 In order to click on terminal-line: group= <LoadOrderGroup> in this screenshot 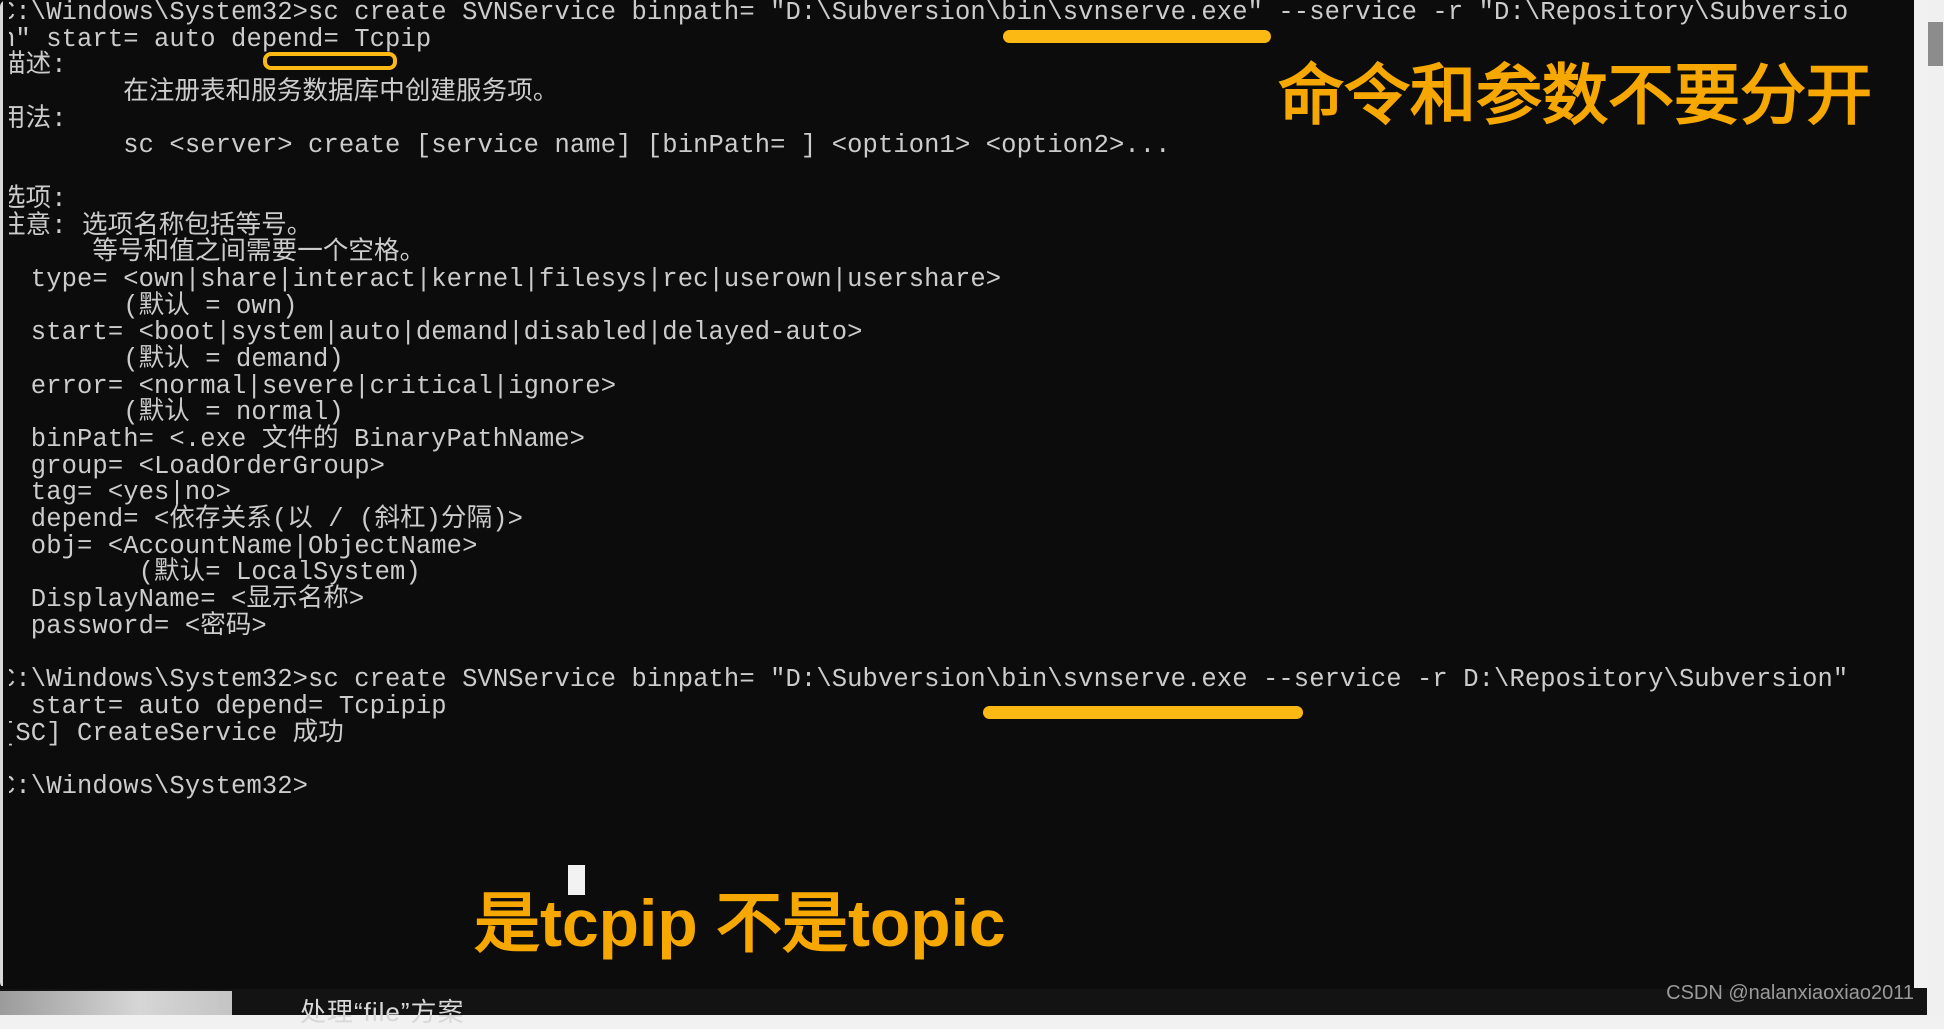, I will do `click(193, 466)`.